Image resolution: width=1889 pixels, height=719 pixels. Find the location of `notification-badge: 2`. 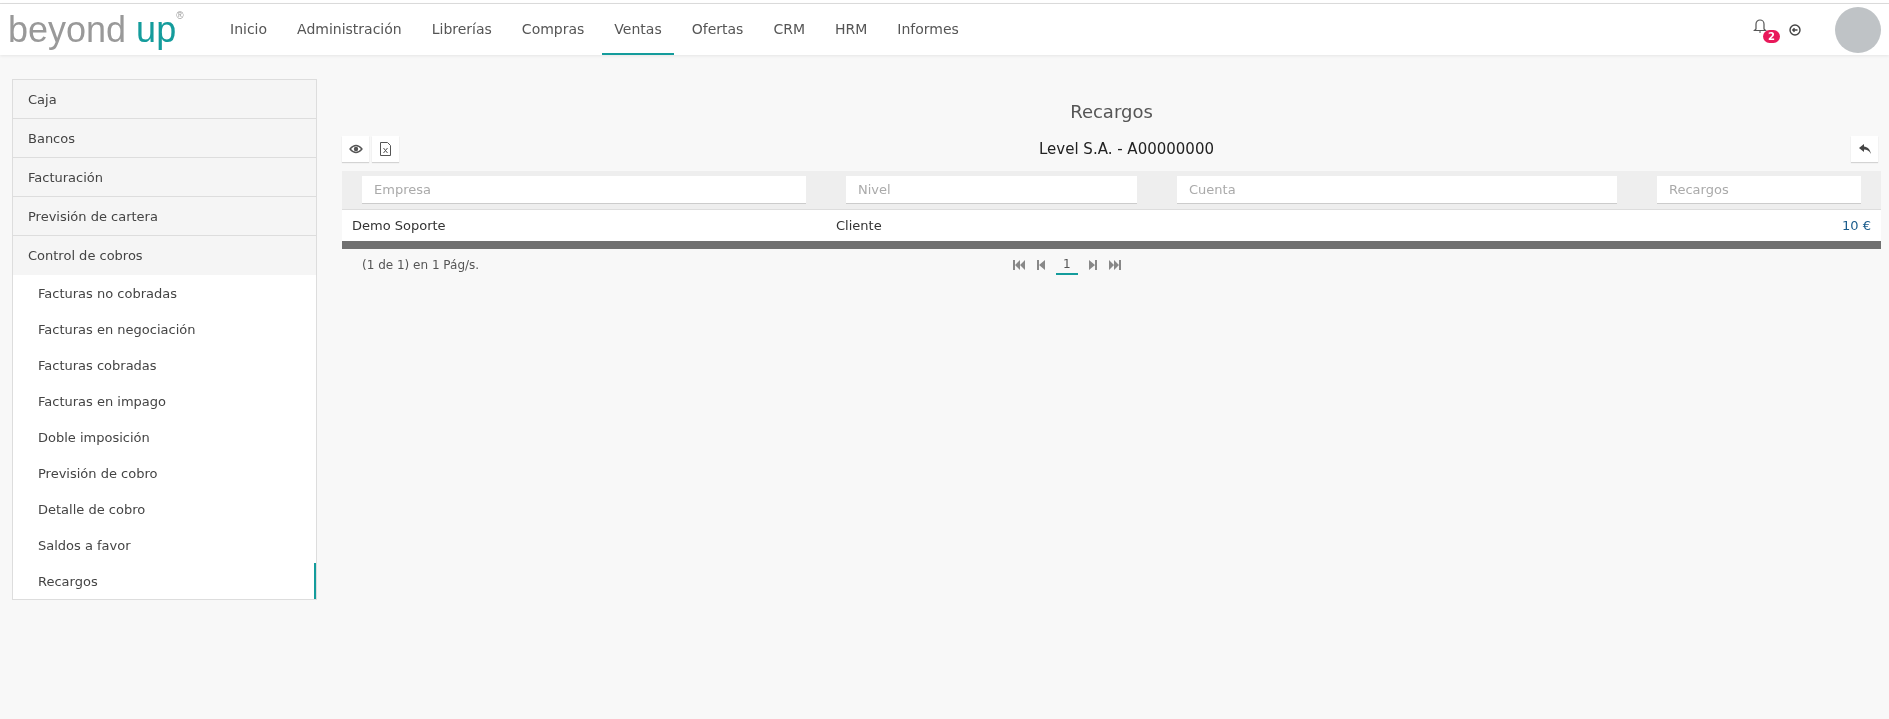

notification-badge: 2 is located at coordinates (1771, 36).